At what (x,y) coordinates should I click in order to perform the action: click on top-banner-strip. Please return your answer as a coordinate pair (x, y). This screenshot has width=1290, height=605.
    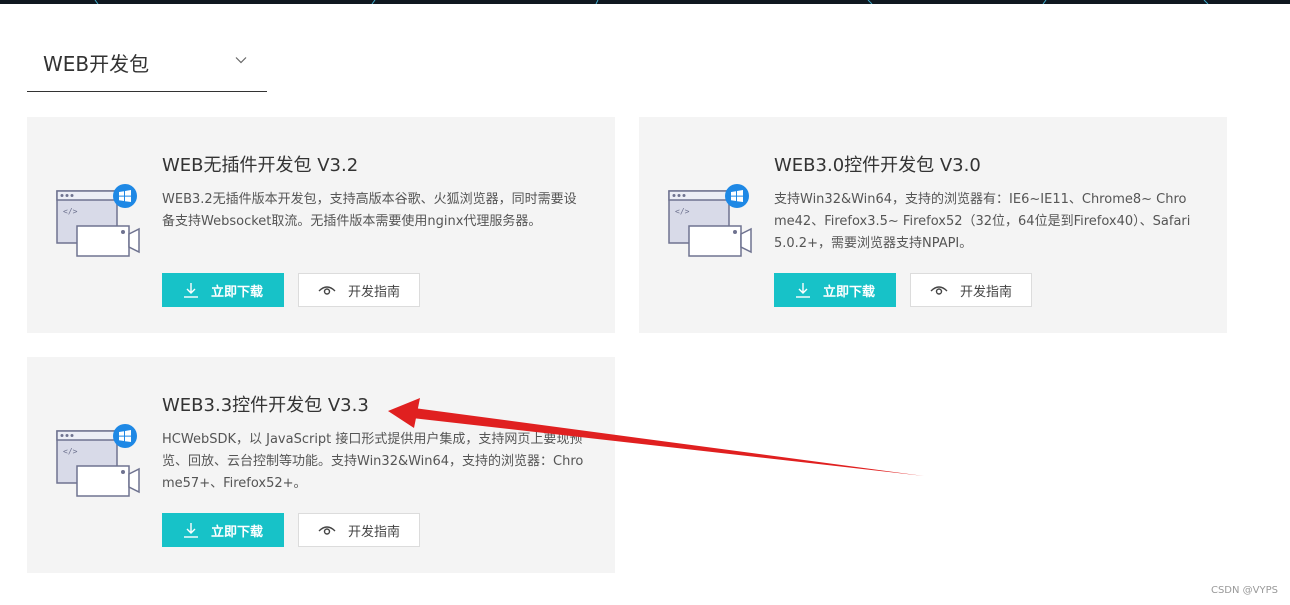
    Looking at the image, I should click on (645, 2).